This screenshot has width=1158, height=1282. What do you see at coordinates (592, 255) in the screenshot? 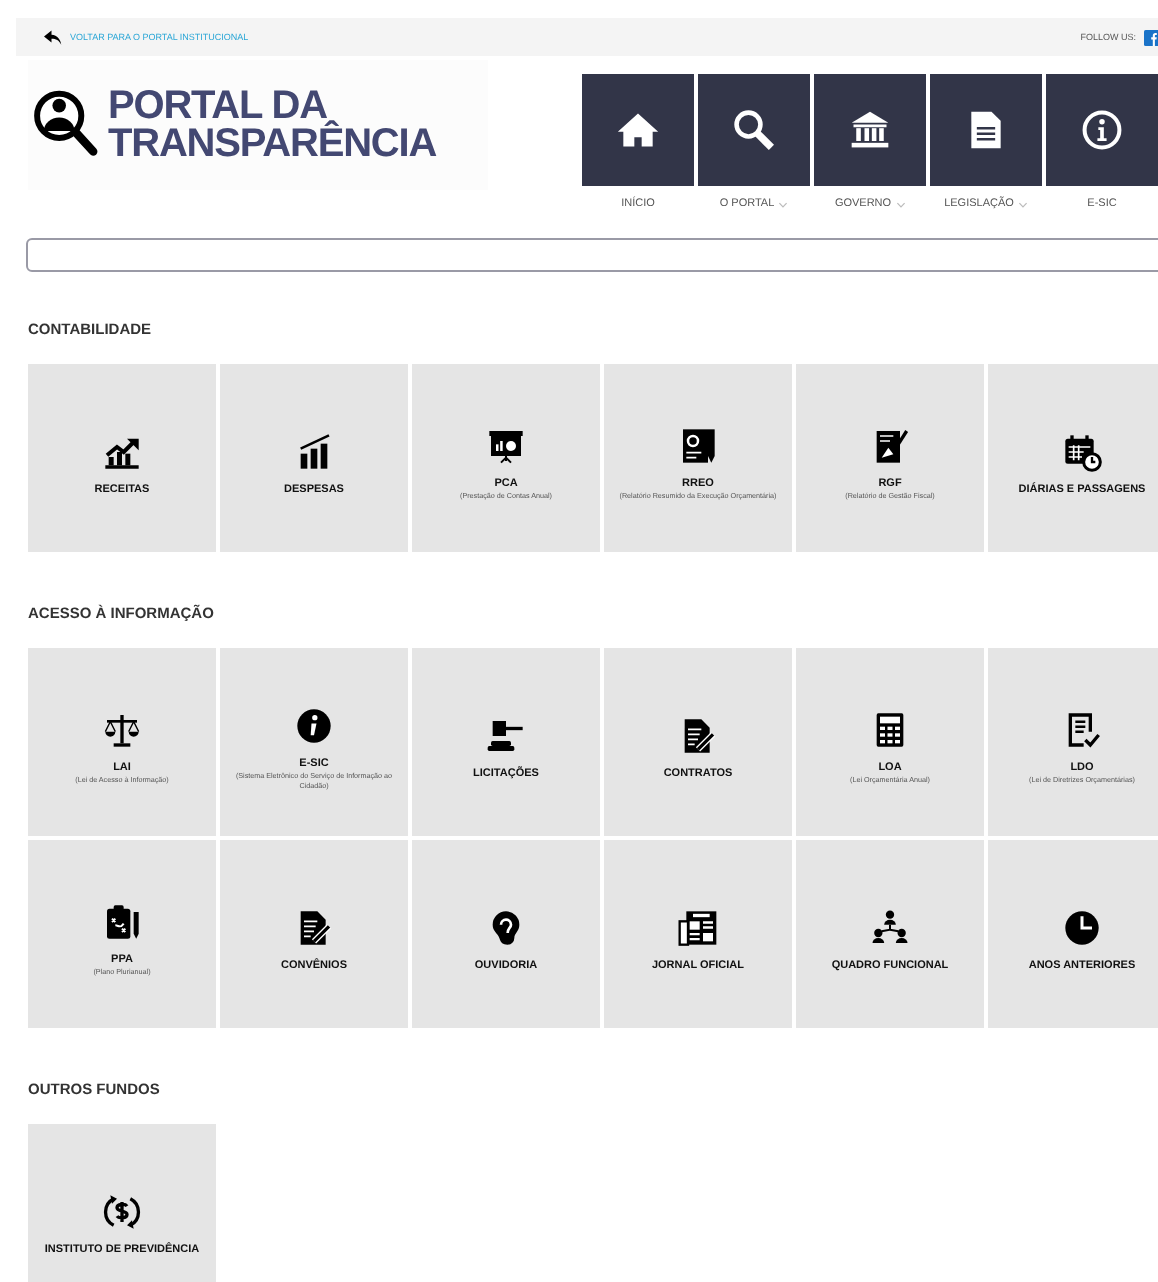
I see `search-field` at bounding box center [592, 255].